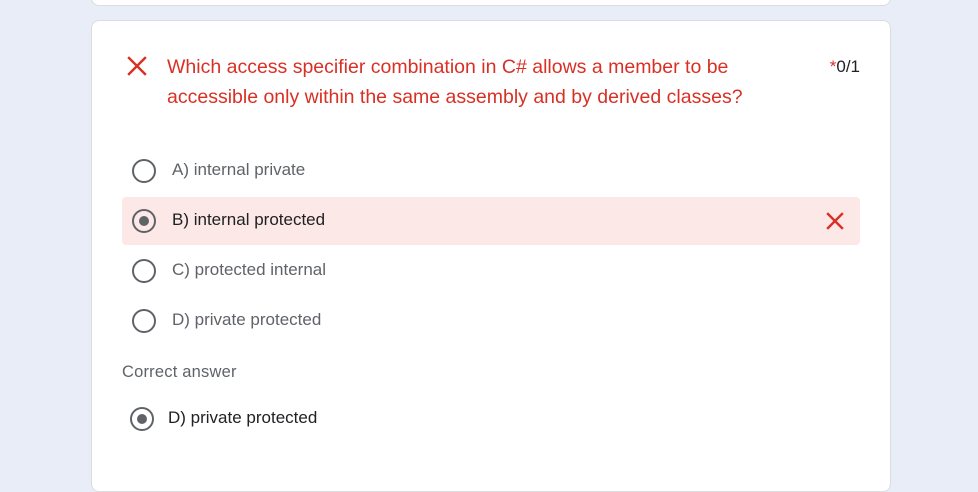  Describe the element at coordinates (249, 269) in the screenshot. I see `option-label: C) protected internal` at that location.